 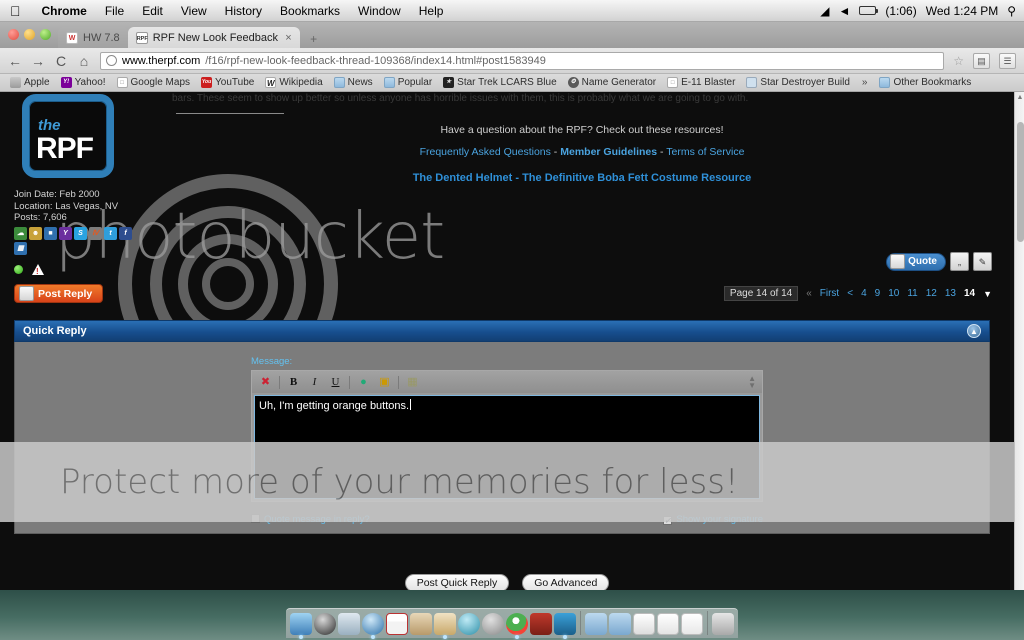 What do you see at coordinates (110, 233) in the screenshot?
I see `twitter-badge-icon: t` at bounding box center [110, 233].